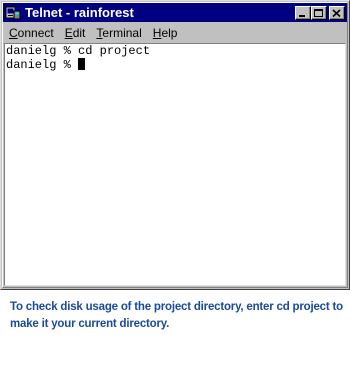  What do you see at coordinates (303, 12) in the screenshot?
I see `minimize-button` at bounding box center [303, 12].